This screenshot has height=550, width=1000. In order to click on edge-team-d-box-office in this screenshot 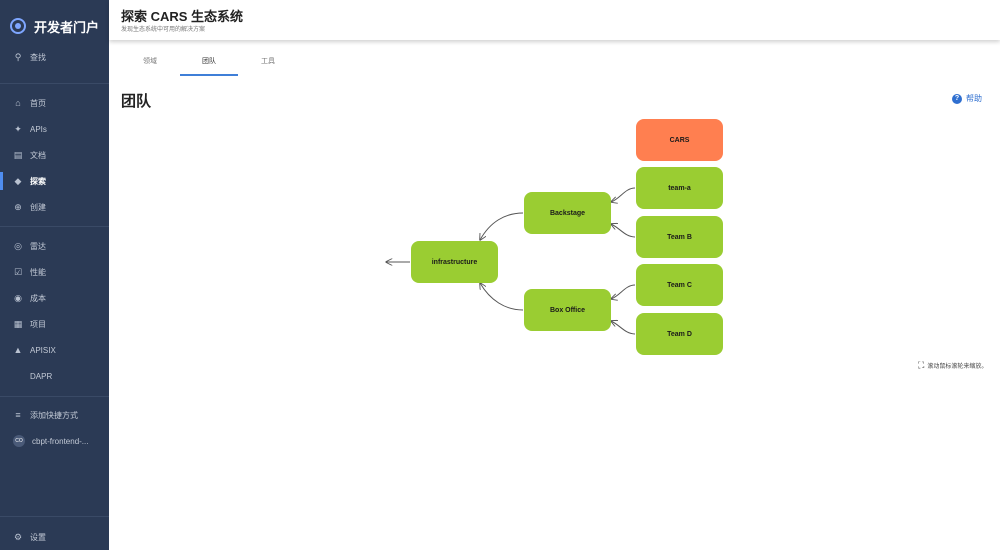, I will do `click(623, 328)`.